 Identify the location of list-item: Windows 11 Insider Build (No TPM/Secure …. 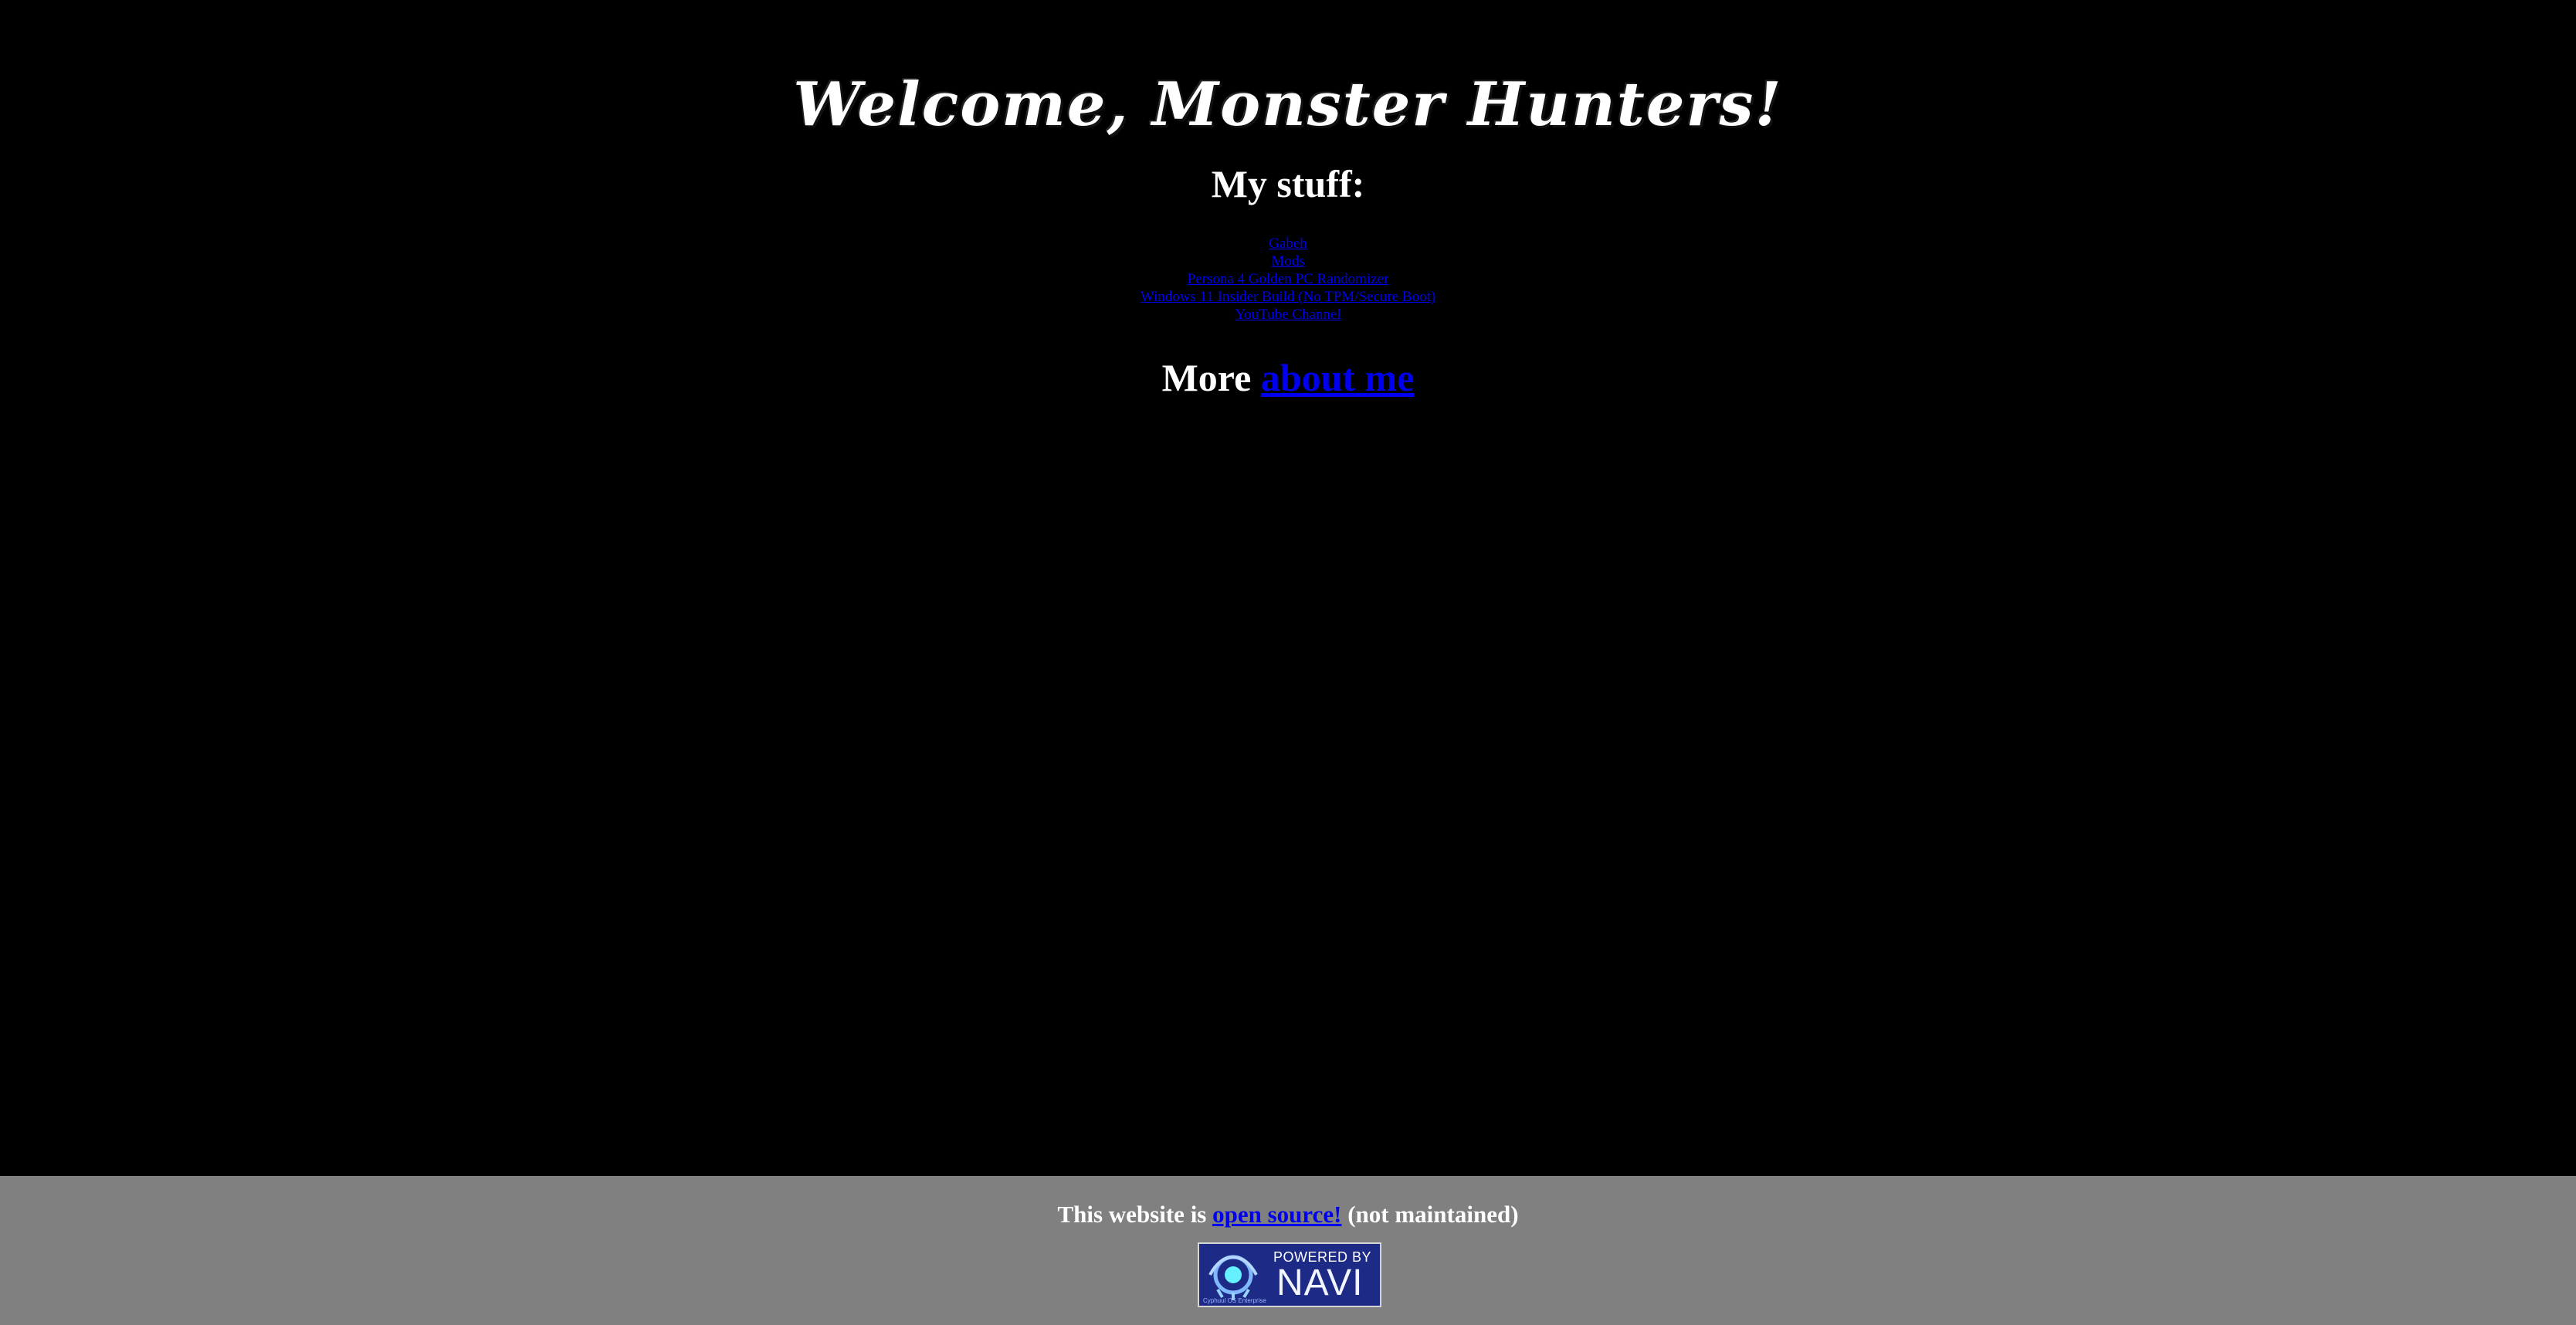
(1288, 297).